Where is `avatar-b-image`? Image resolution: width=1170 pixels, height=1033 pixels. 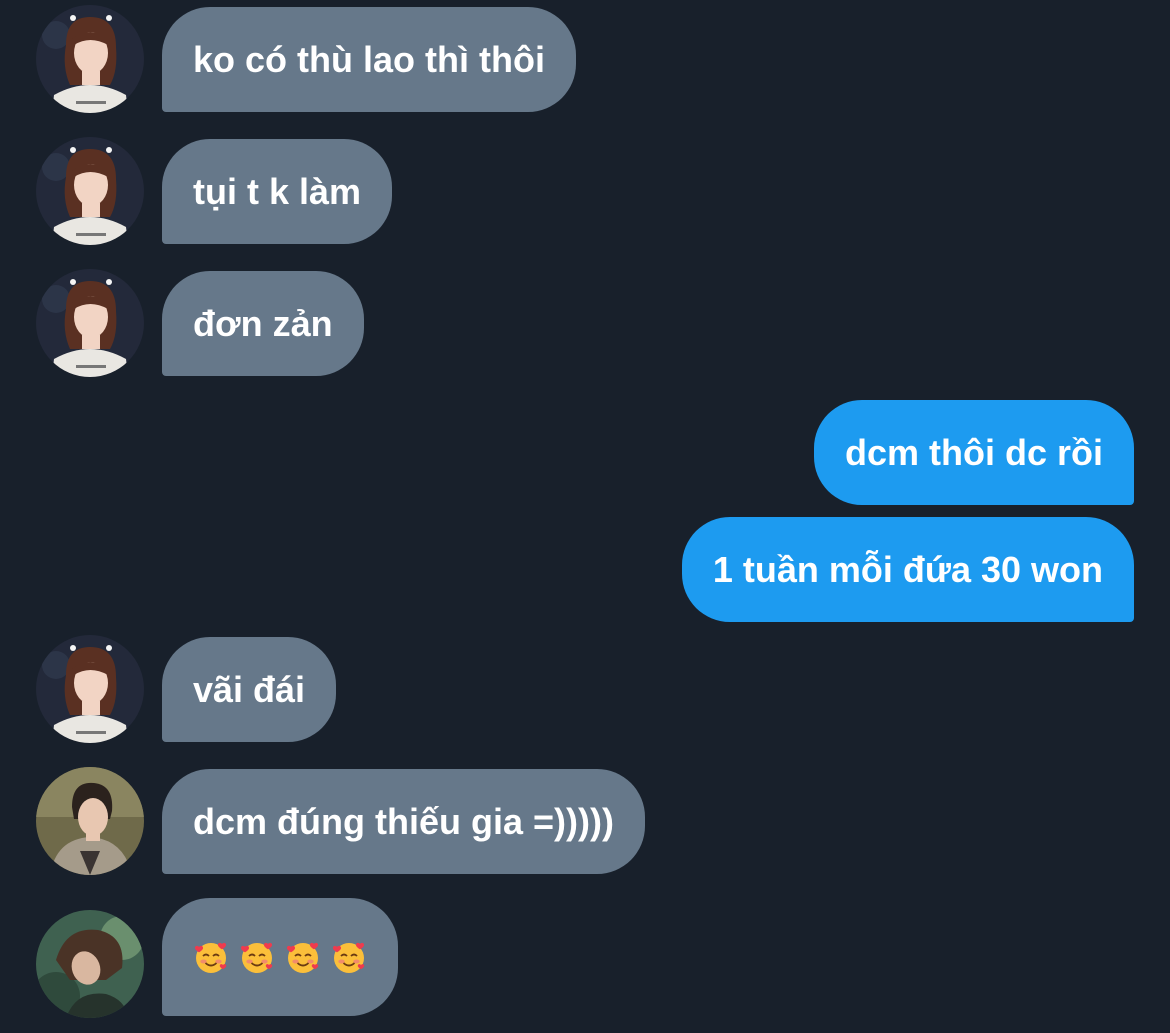 avatar-b-image is located at coordinates (90, 821).